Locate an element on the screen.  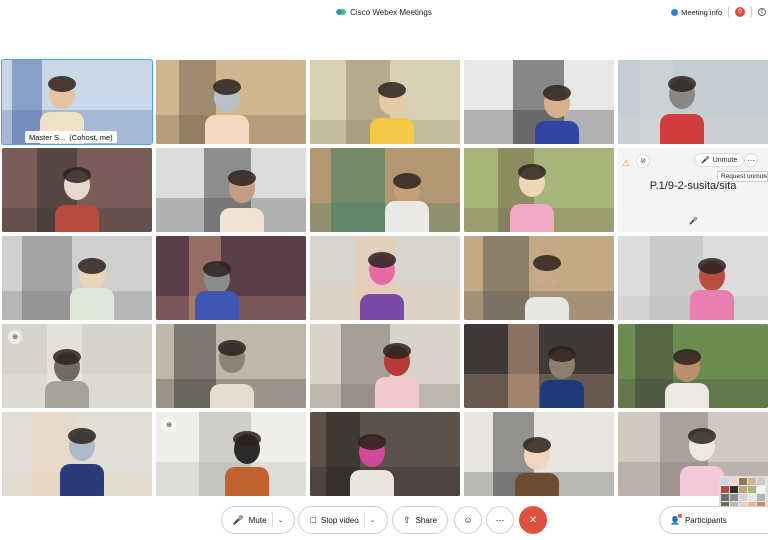
reactions-button: ☺ is located at coordinates (468, 520).